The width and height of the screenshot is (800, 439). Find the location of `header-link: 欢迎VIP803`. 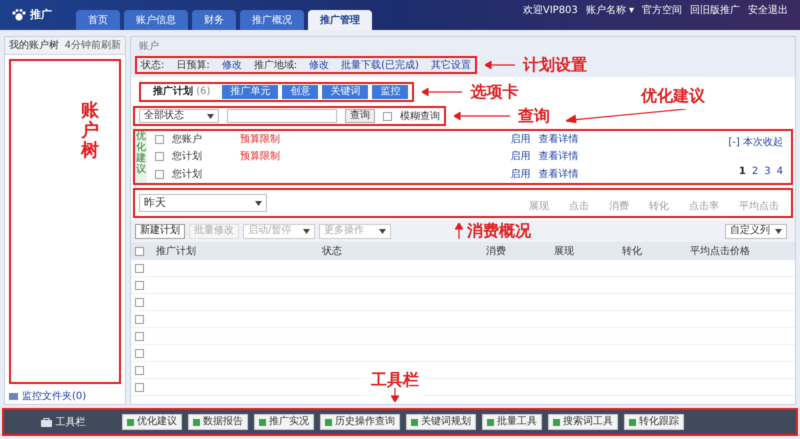

header-link: 欢迎VIP803 is located at coordinates (550, 10).